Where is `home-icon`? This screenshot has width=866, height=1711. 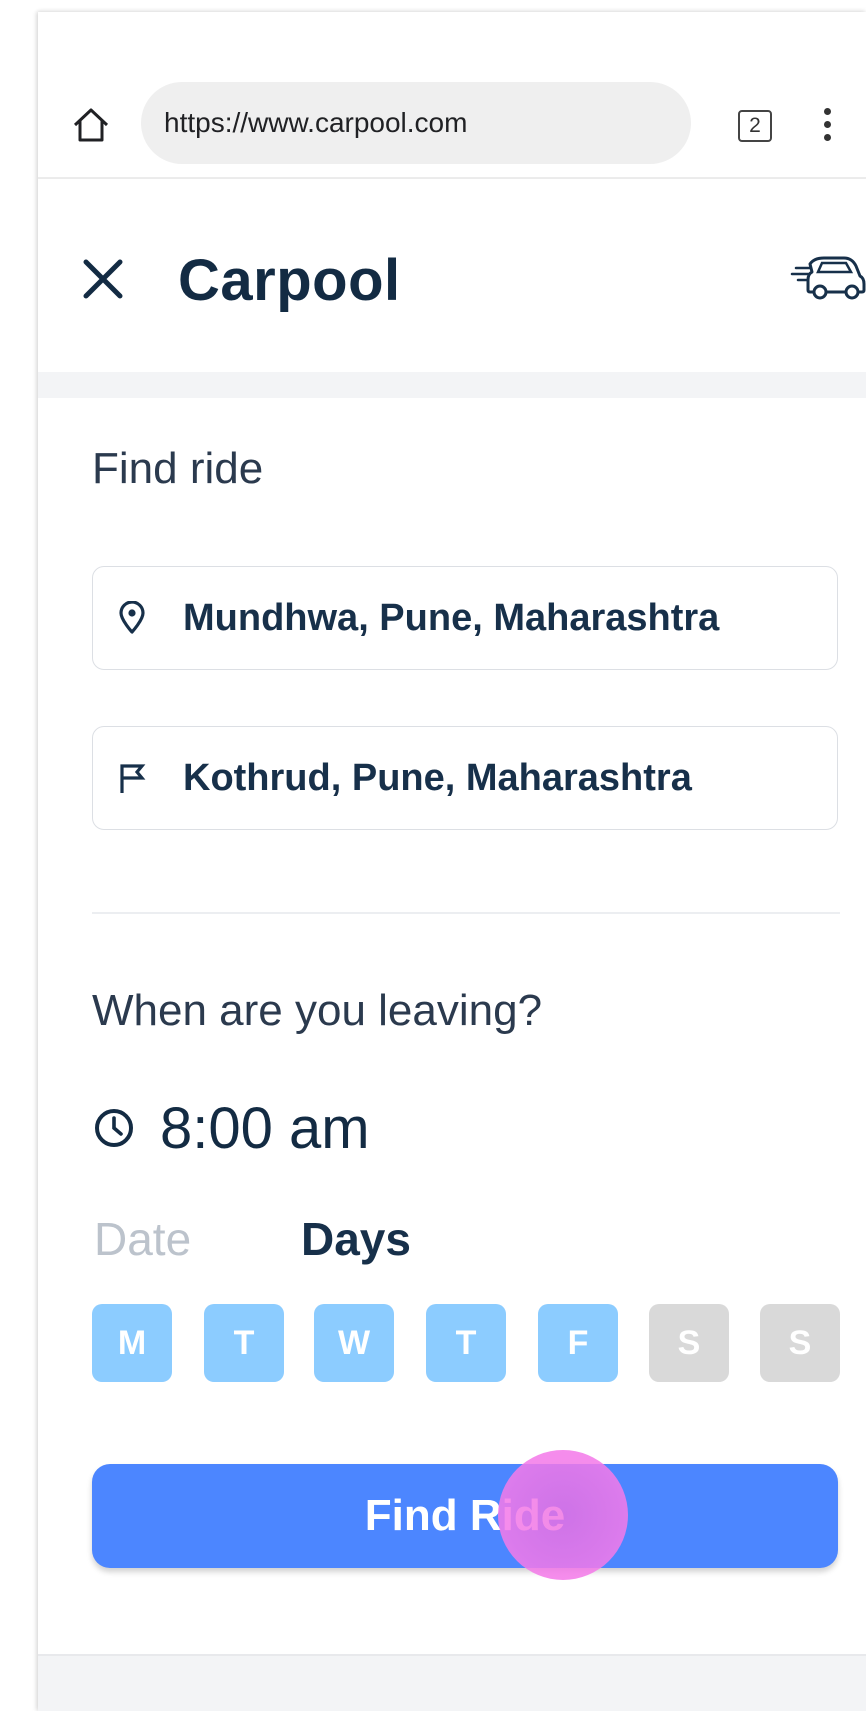 home-icon is located at coordinates (91, 125).